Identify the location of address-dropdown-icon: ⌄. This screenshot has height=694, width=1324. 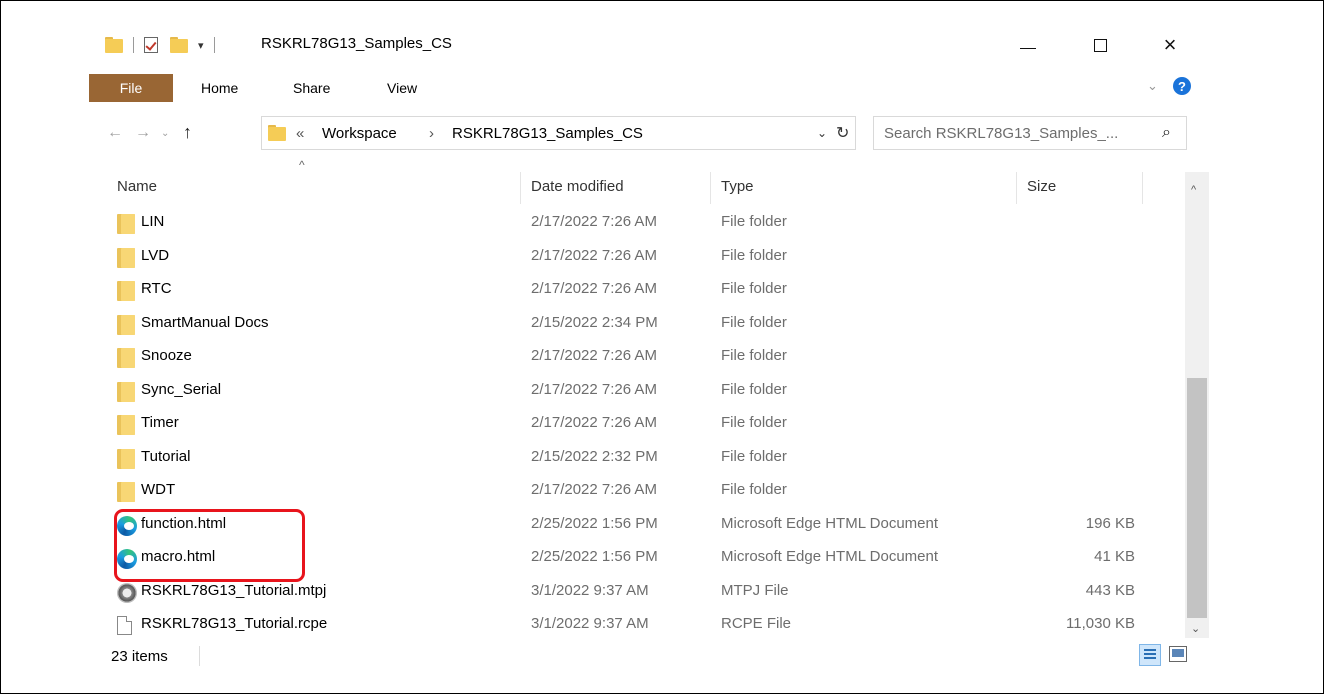
(822, 133).